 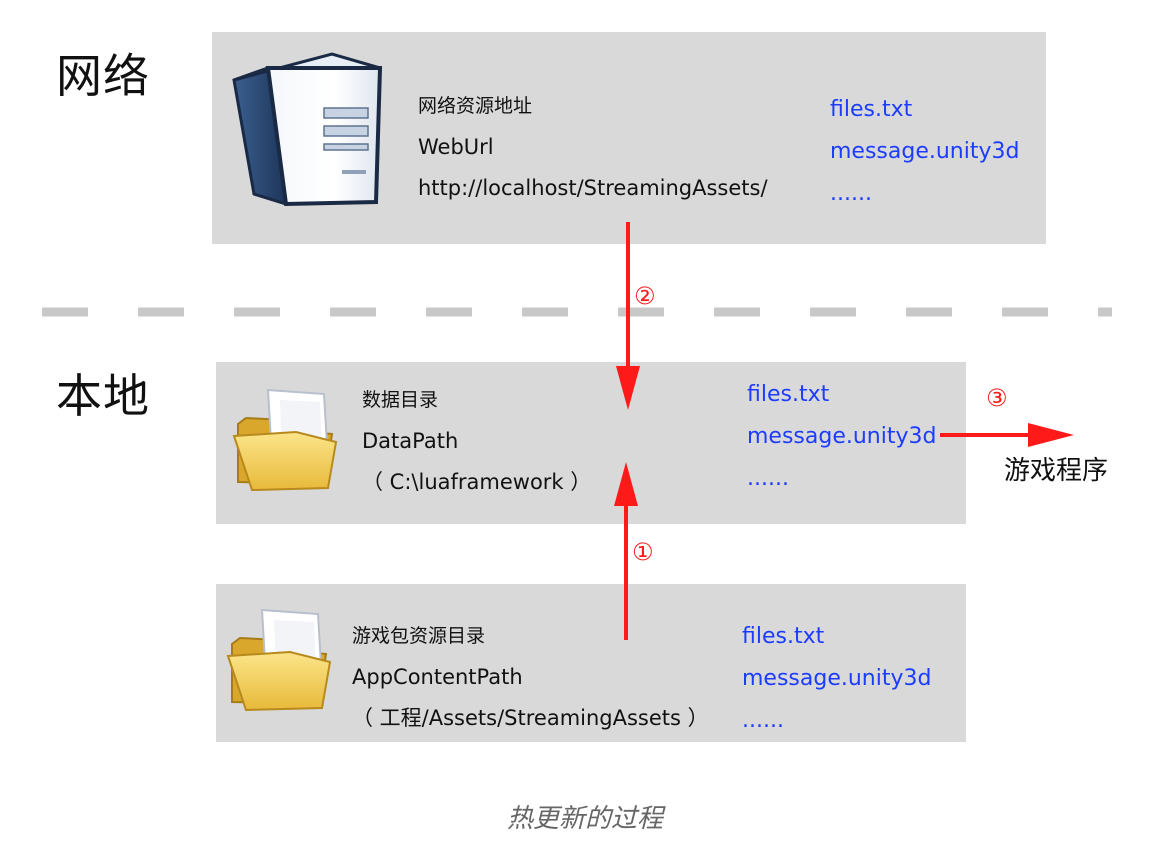 I want to click on figure-caption: 热更新的过程, so click(x=584, y=819).